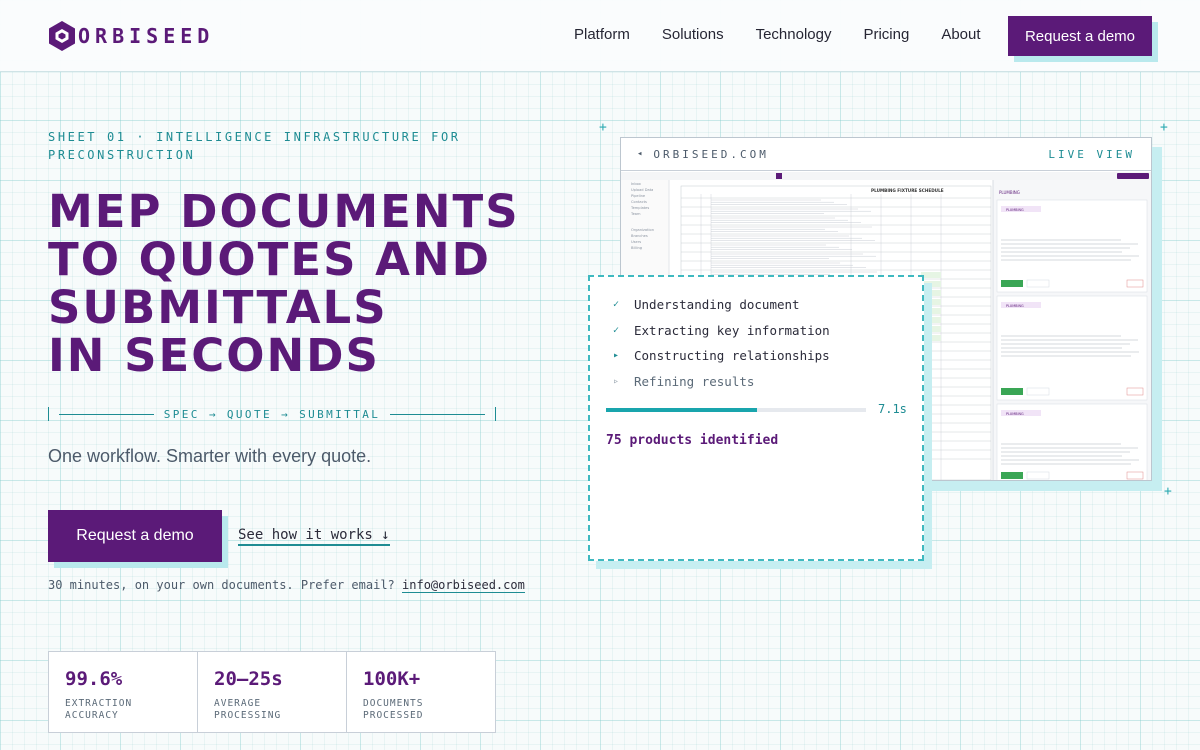  I want to click on play-arrow-icon: ▸, so click(616, 355).